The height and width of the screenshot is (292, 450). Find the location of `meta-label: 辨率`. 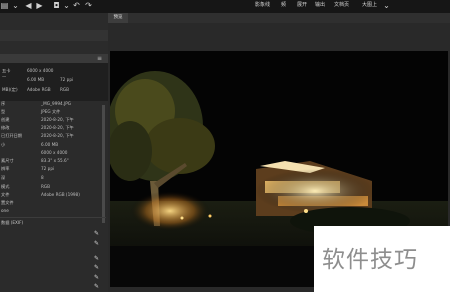

meta-label: 辨率 is located at coordinates (5, 168).